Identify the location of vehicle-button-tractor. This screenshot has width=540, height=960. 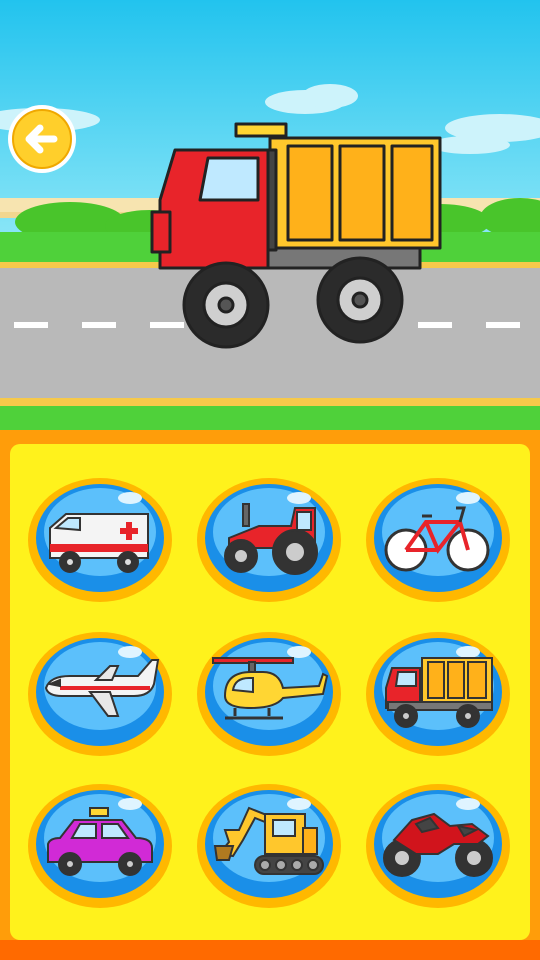
(269, 540).